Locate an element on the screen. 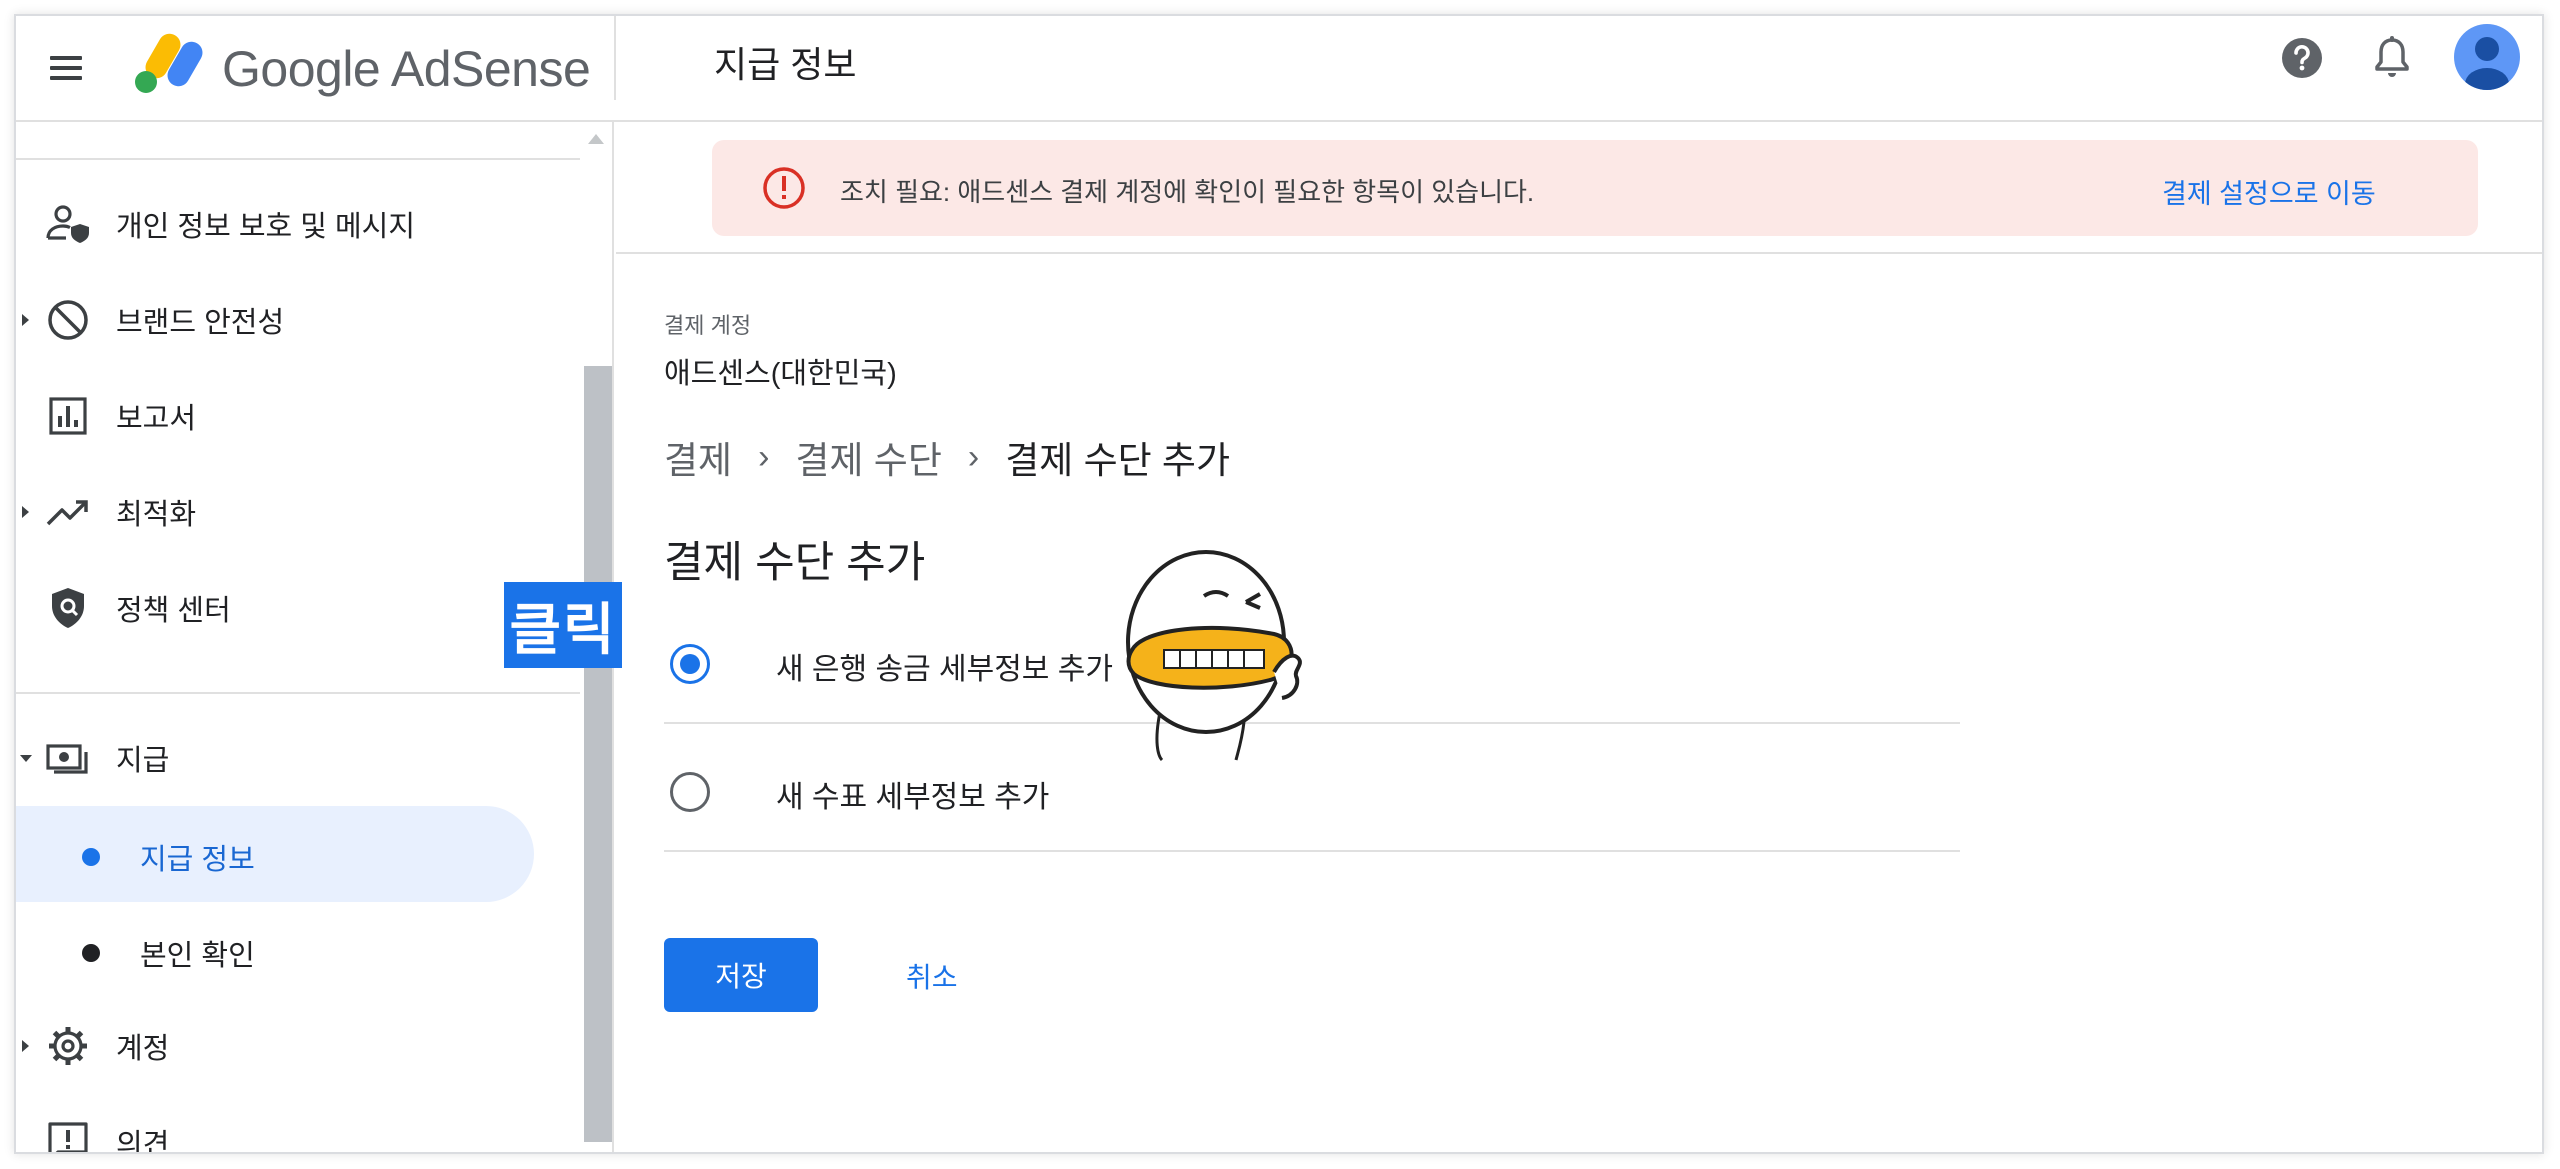 This screenshot has width=2560, height=1169. brand-name: Google AdSense is located at coordinates (406, 69).